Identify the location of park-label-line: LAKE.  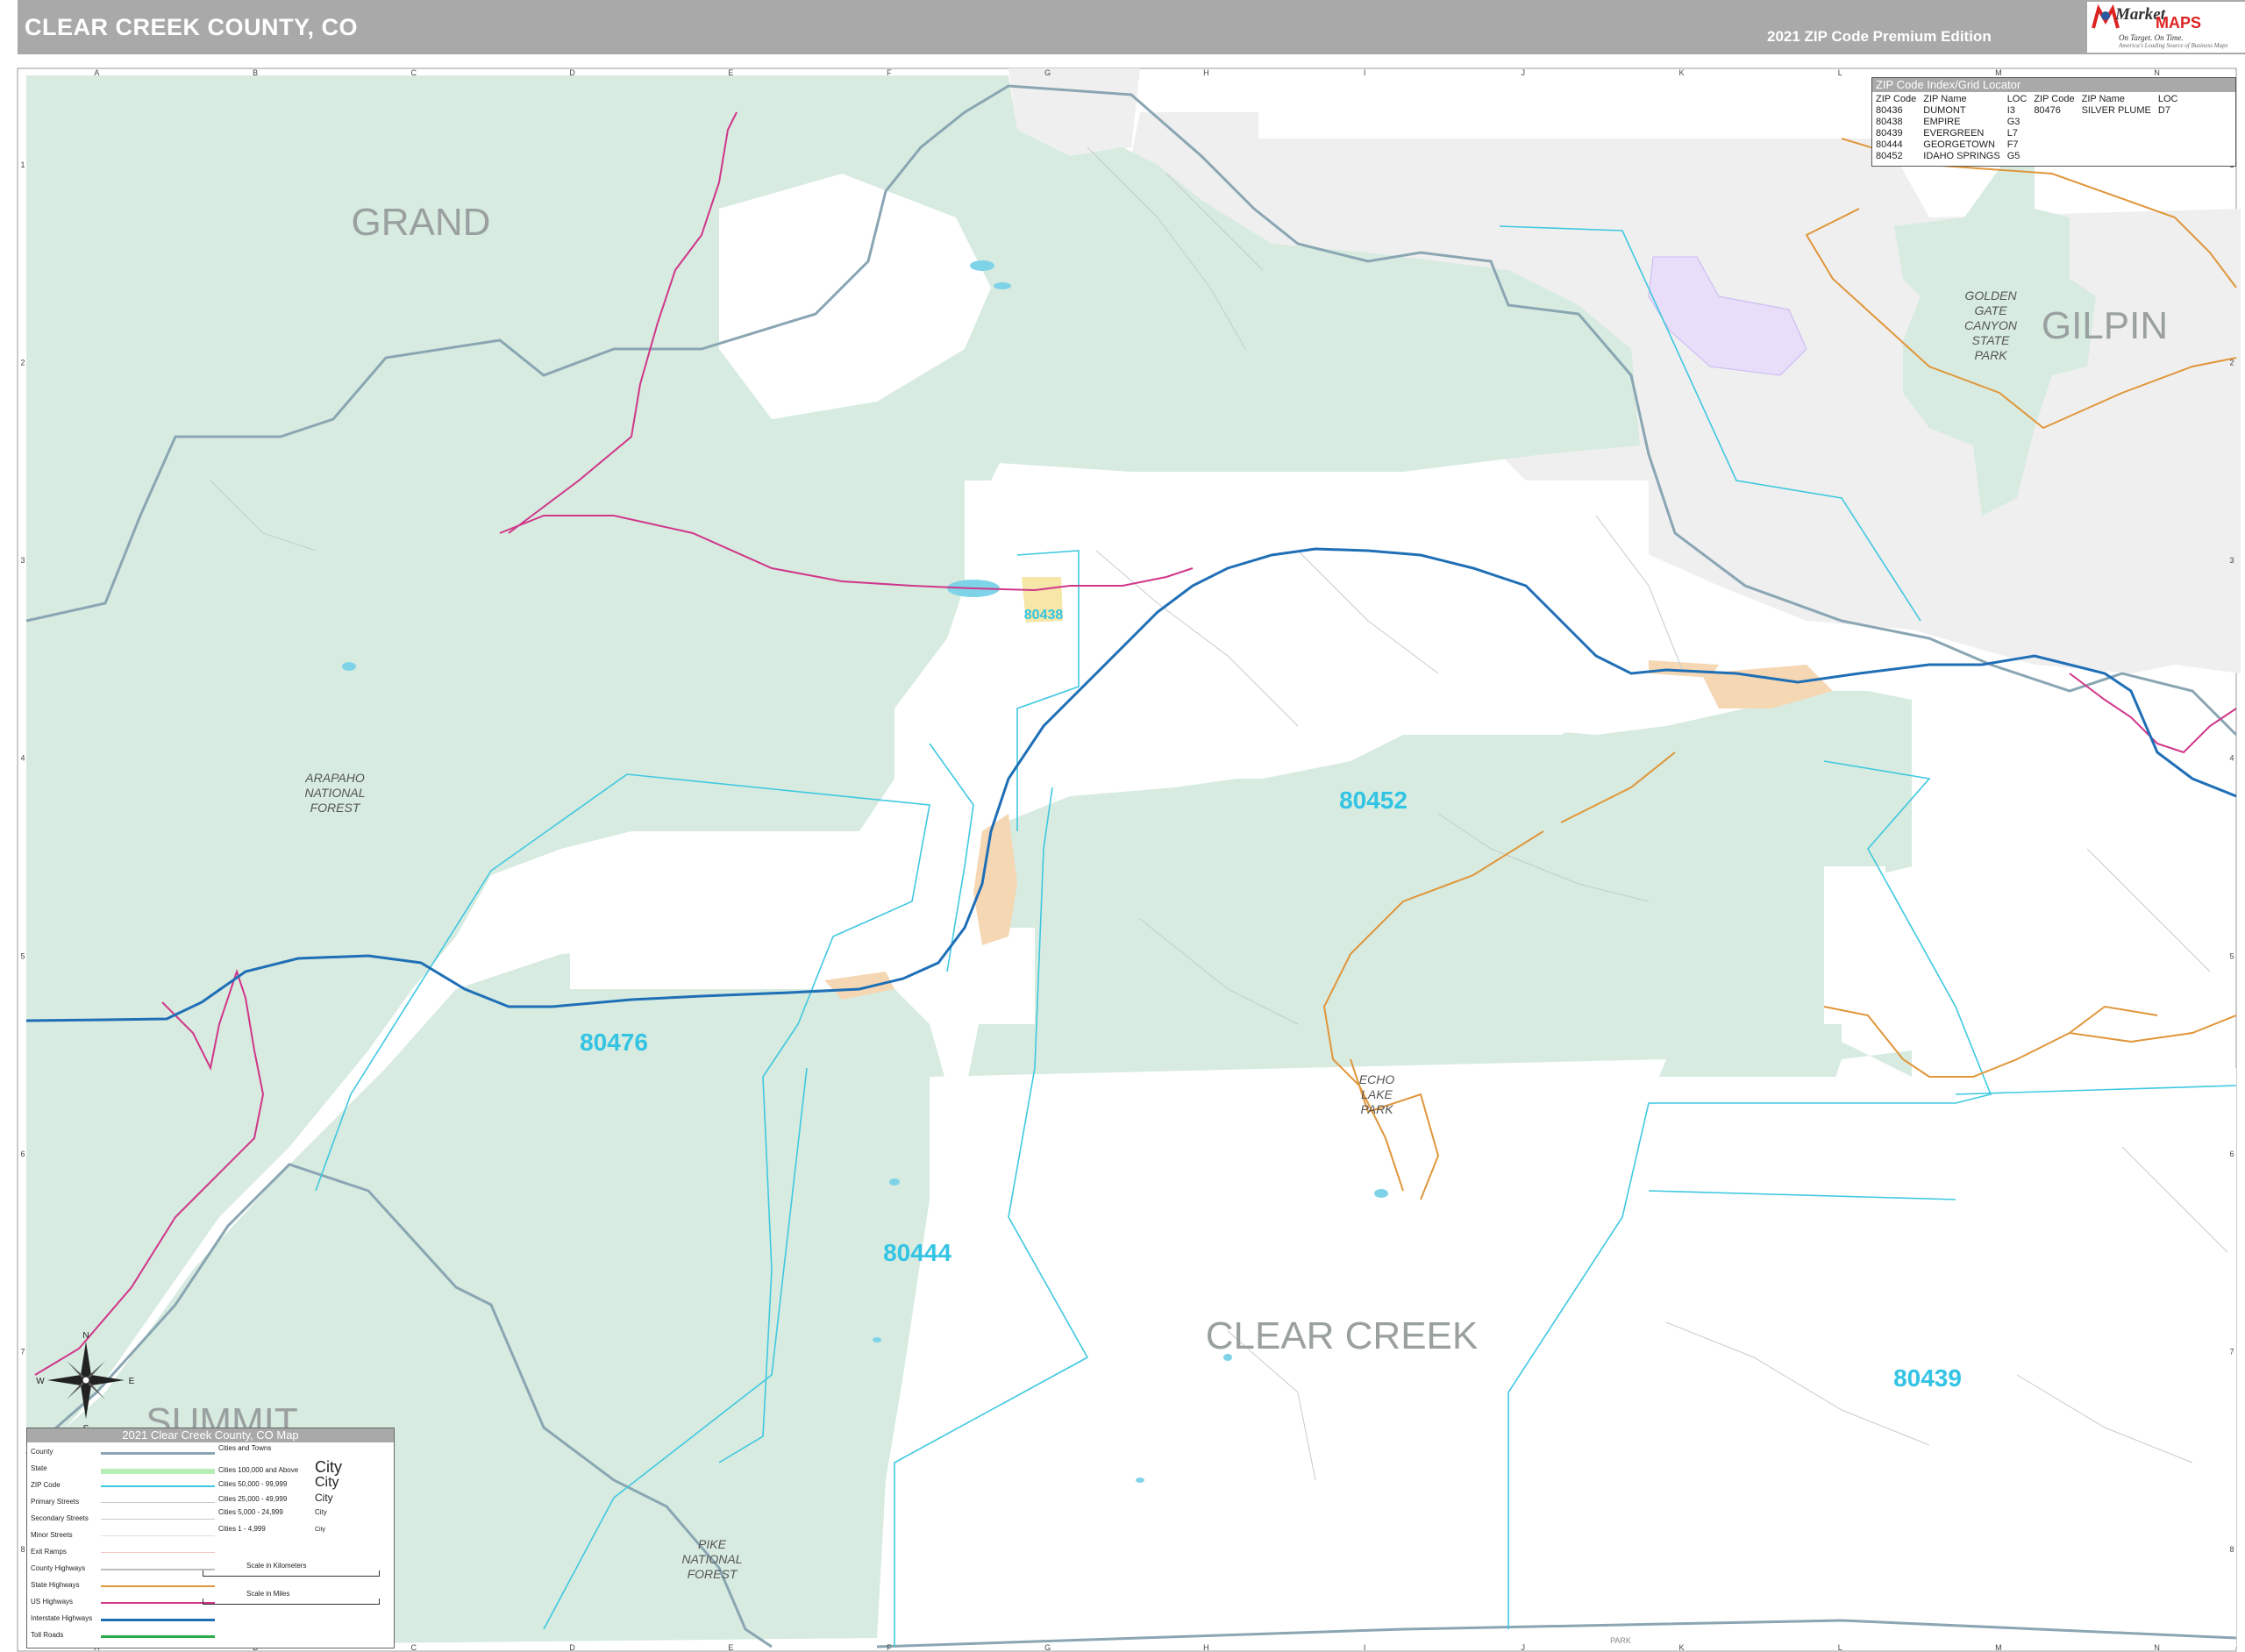
(1377, 1094).